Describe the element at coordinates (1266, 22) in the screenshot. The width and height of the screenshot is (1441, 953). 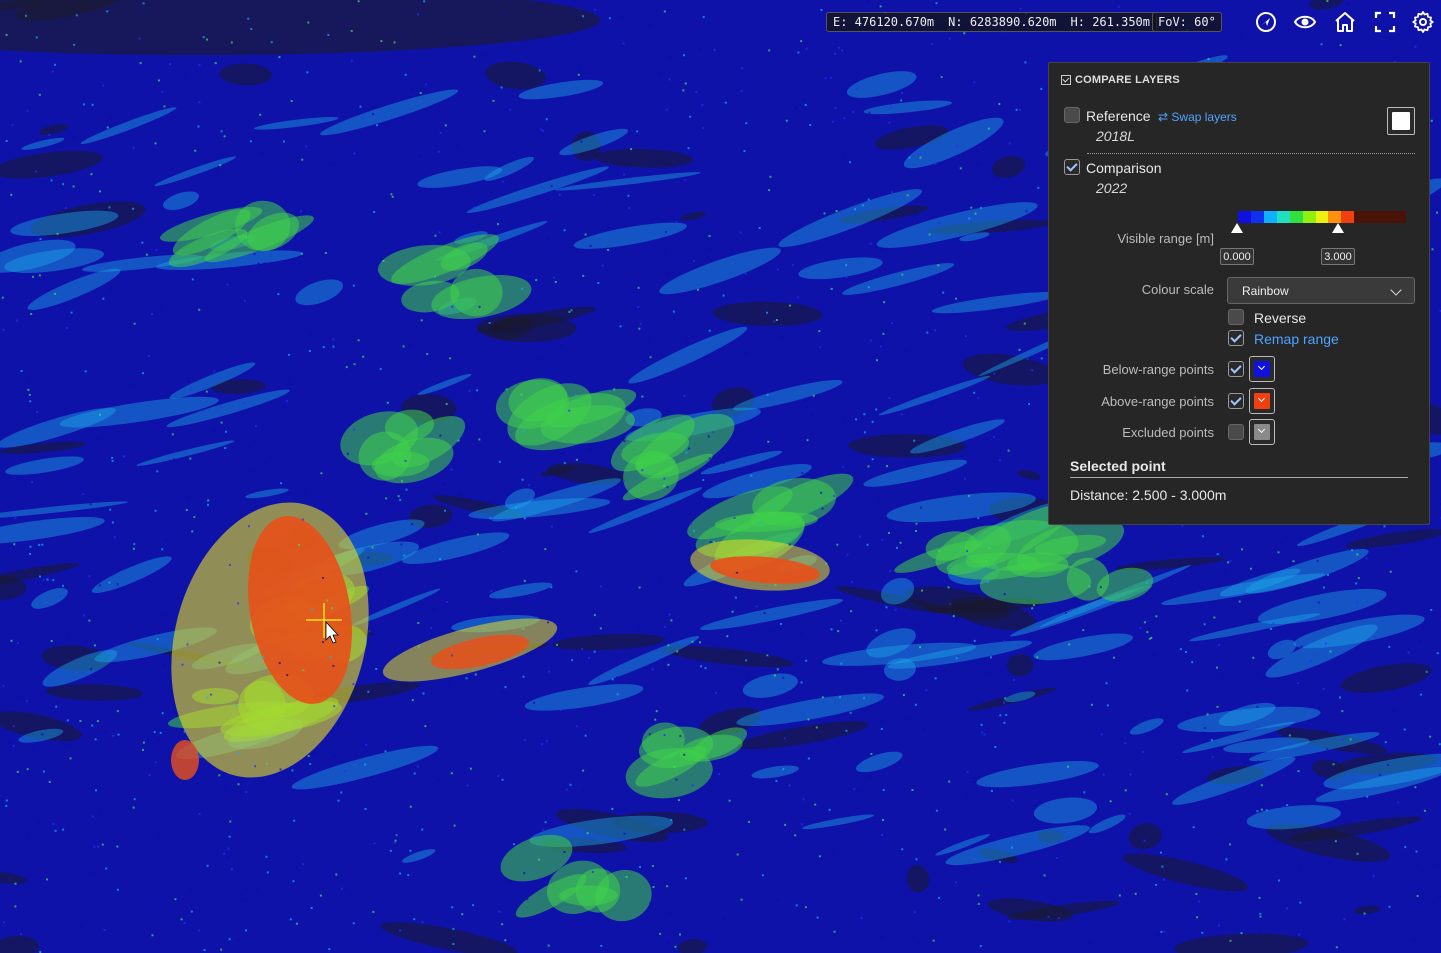
I see `navigate-icon` at that location.